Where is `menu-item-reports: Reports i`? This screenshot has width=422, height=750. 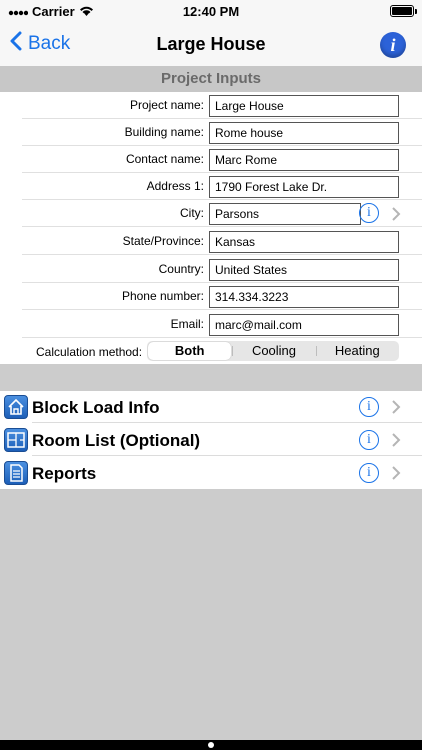
menu-item-reports: Reports i is located at coordinates (211, 473).